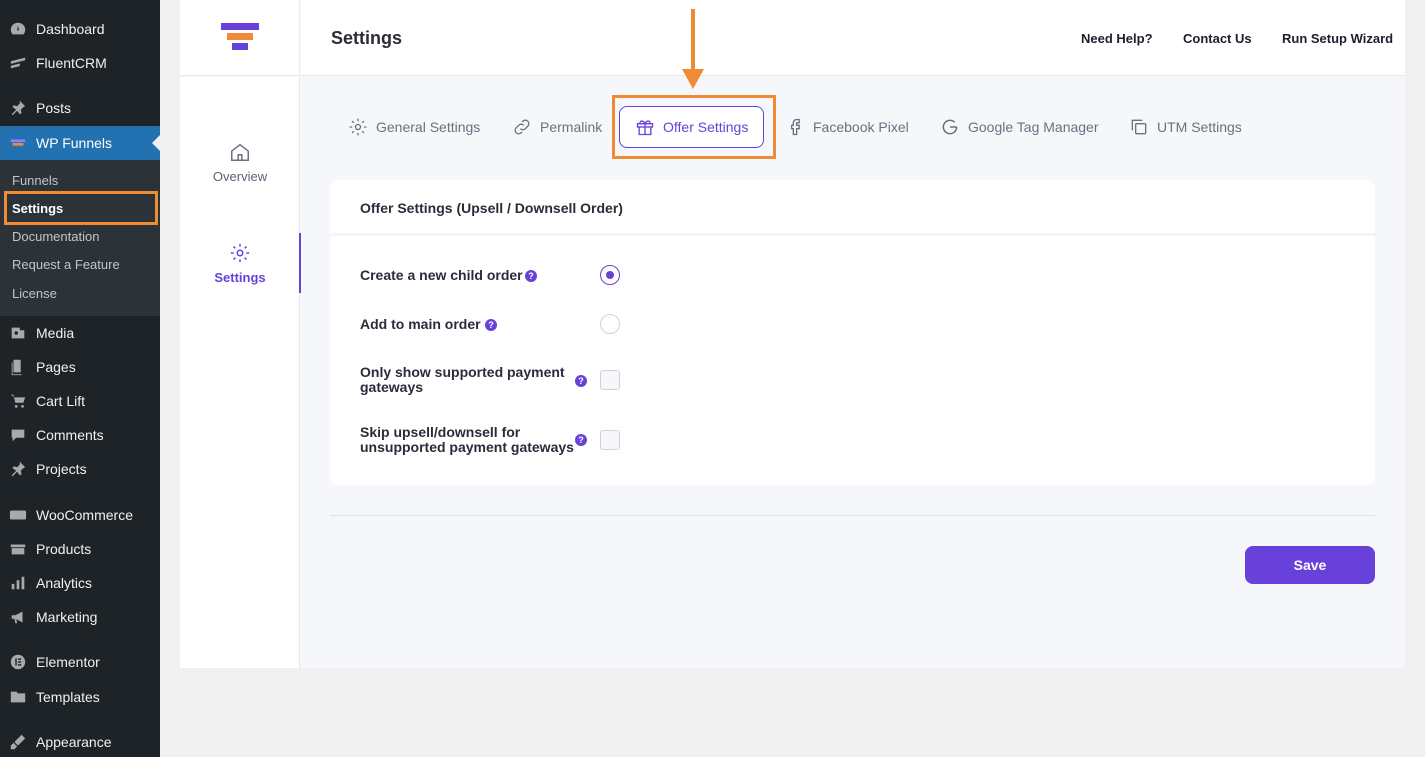  Describe the element at coordinates (392, 387) in the screenshot. I see `label-line: gateways` at that location.